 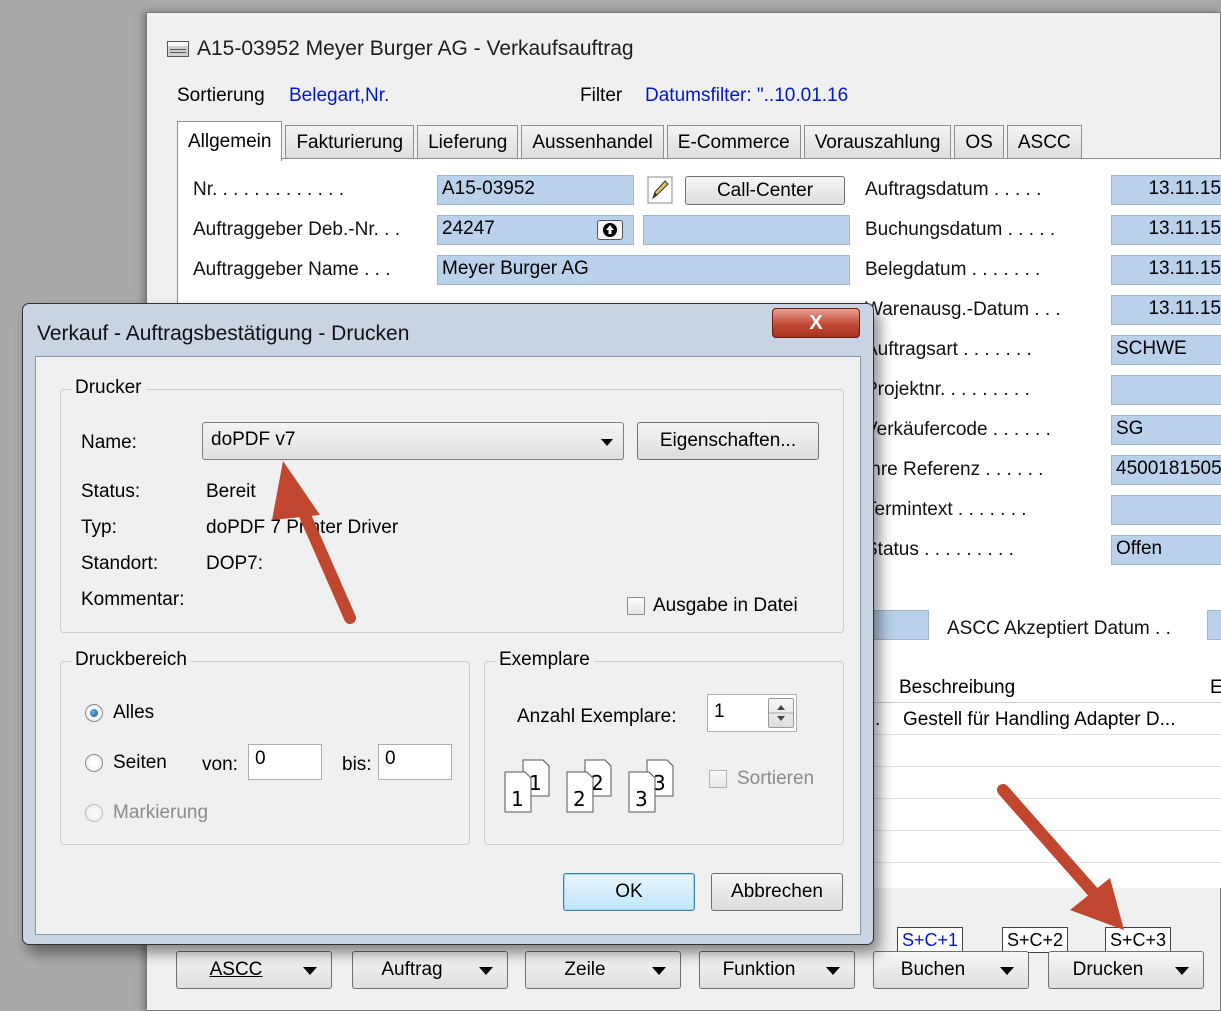 What do you see at coordinates (781, 713) in the screenshot?
I see `copies-spinner-icon` at bounding box center [781, 713].